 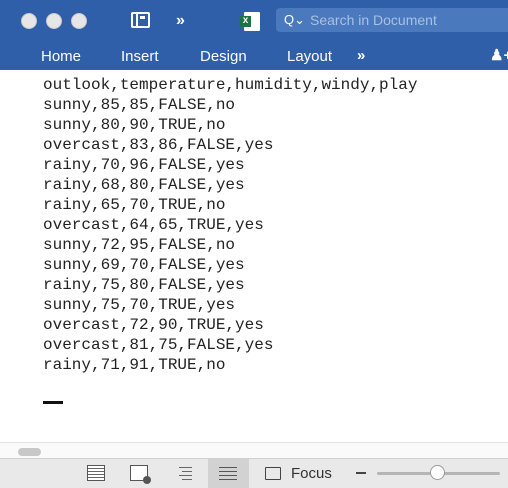 What do you see at coordinates (144, 165) in the screenshot?
I see `document-line: rainy,70,96,FALSE,yes` at bounding box center [144, 165].